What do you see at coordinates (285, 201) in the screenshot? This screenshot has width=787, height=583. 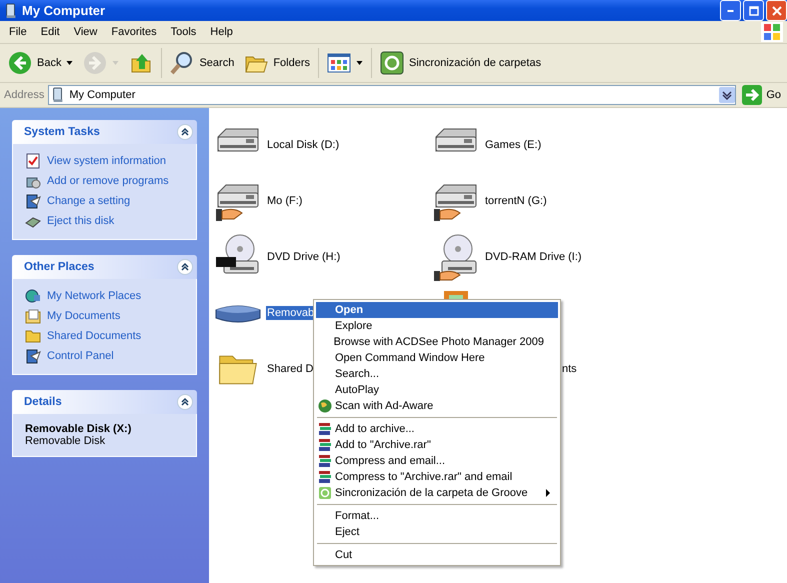 I see `drive-label: Mo (F:)` at bounding box center [285, 201].